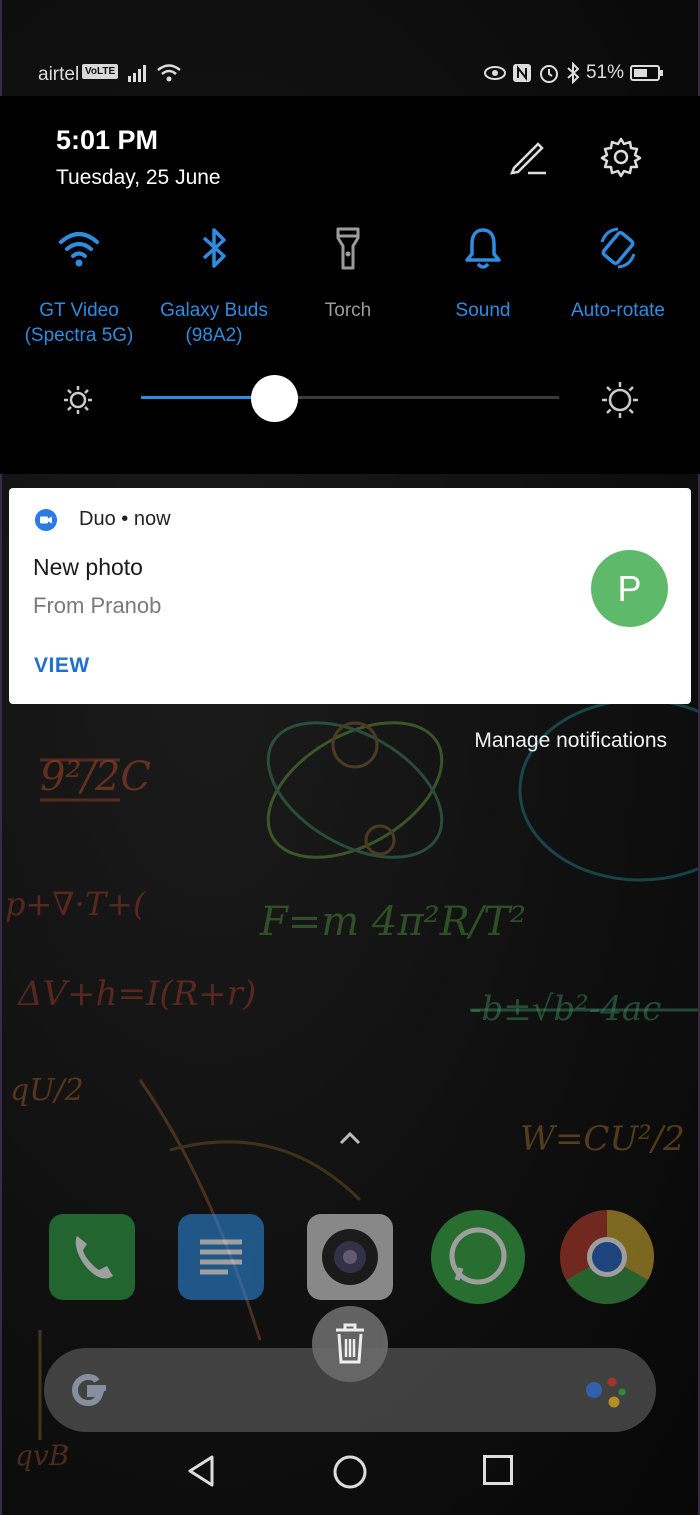 This screenshot has height=1515, width=700. Describe the element at coordinates (570, 741) in the screenshot. I see `manage-notifications-link: Manage notifications` at that location.